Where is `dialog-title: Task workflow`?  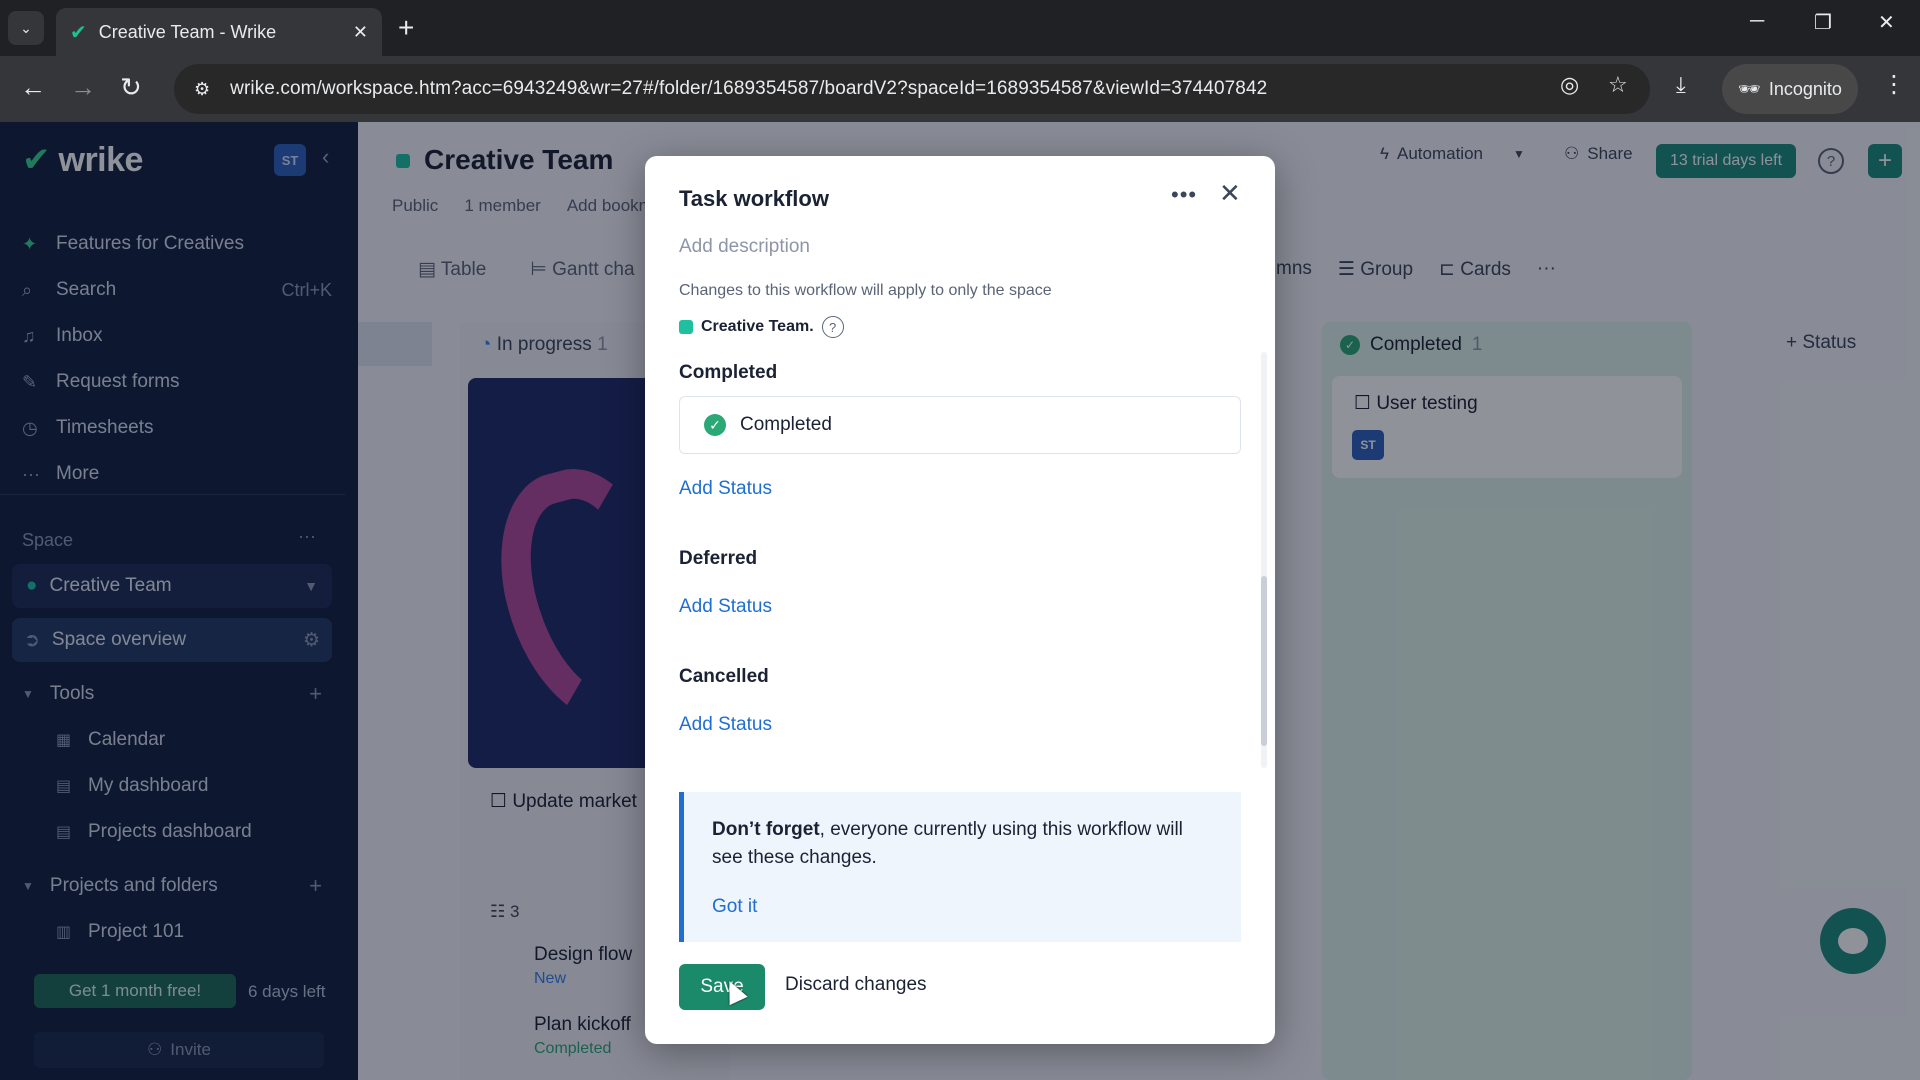
dialog-title: Task workflow is located at coordinates (754, 198).